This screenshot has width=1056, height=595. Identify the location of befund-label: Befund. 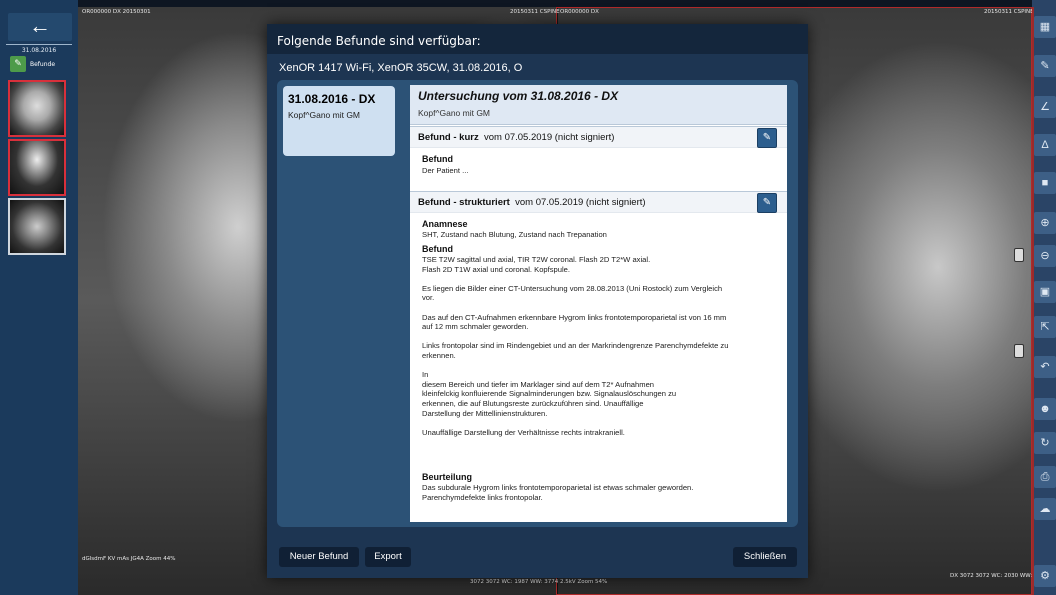
(437, 249).